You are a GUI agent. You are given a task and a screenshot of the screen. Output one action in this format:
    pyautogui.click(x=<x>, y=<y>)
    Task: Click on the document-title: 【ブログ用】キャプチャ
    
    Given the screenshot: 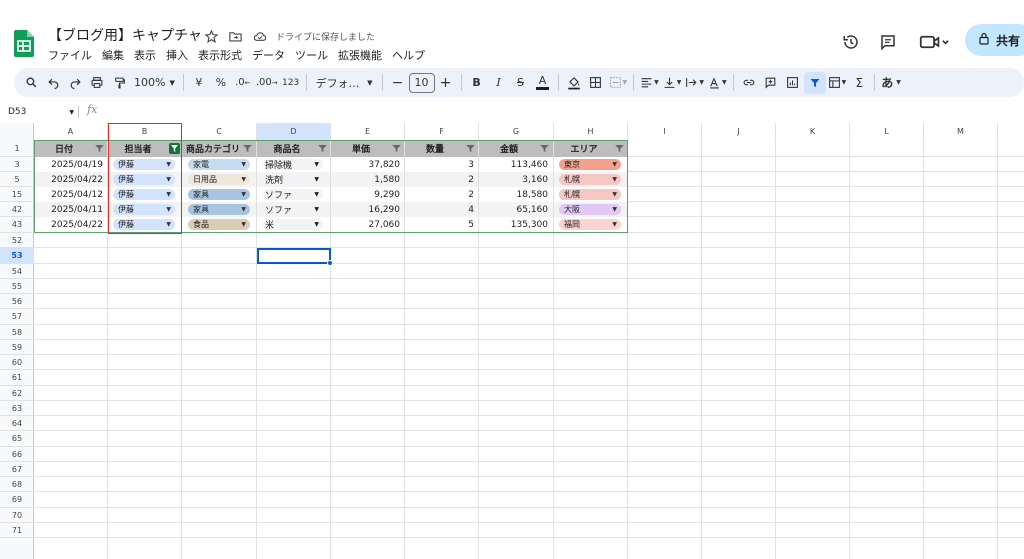 What is the action you would take?
    pyautogui.click(x=125, y=35)
    